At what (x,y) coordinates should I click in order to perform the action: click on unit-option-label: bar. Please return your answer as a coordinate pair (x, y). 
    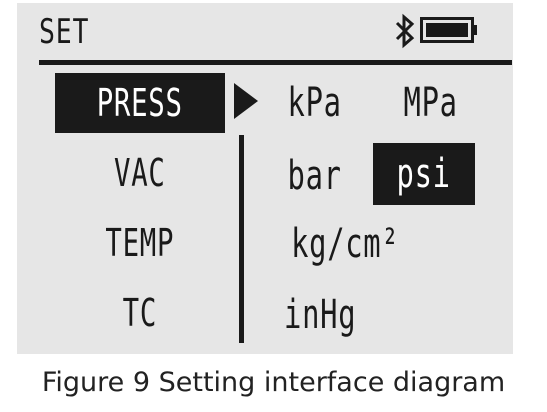
    Looking at the image, I should click on (315, 176).